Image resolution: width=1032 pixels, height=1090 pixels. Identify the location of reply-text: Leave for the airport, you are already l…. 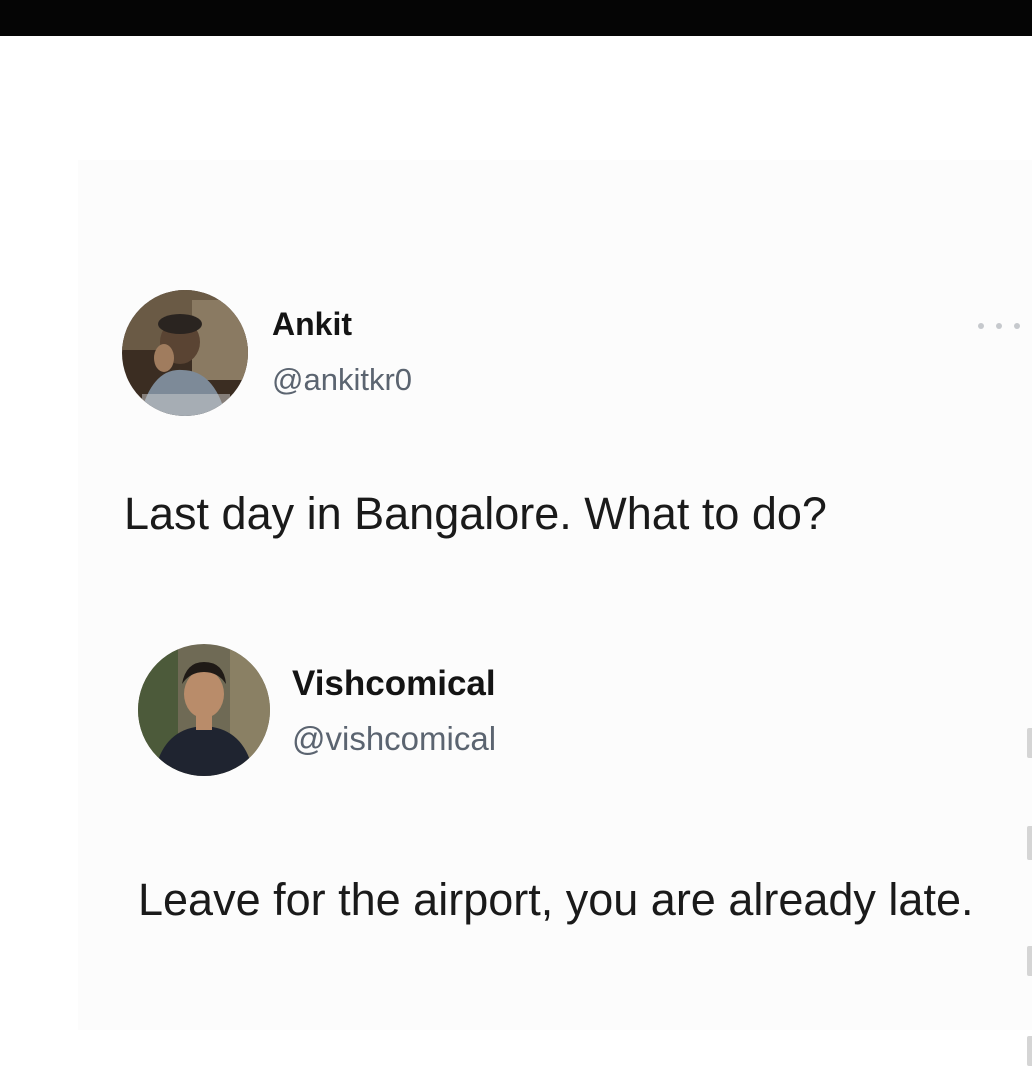
(556, 899).